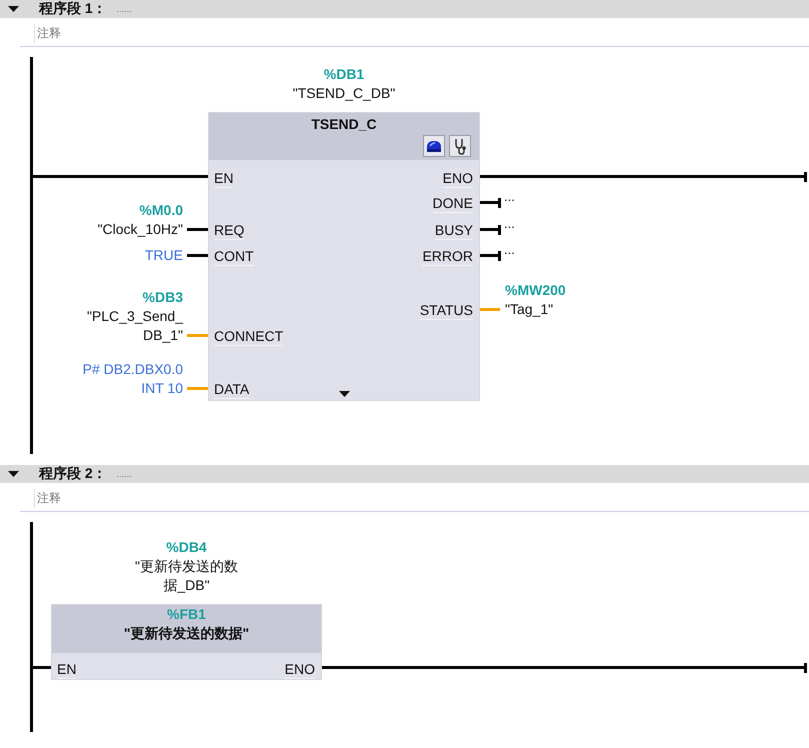  Describe the element at coordinates (162, 297) in the screenshot. I see `operand-address: %DB3` at that location.